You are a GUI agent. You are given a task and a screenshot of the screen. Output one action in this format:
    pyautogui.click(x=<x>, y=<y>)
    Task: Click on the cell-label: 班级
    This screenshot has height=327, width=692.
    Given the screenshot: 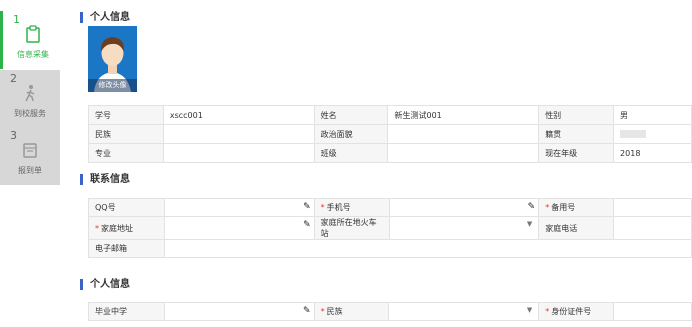 What is the action you would take?
    pyautogui.click(x=351, y=153)
    